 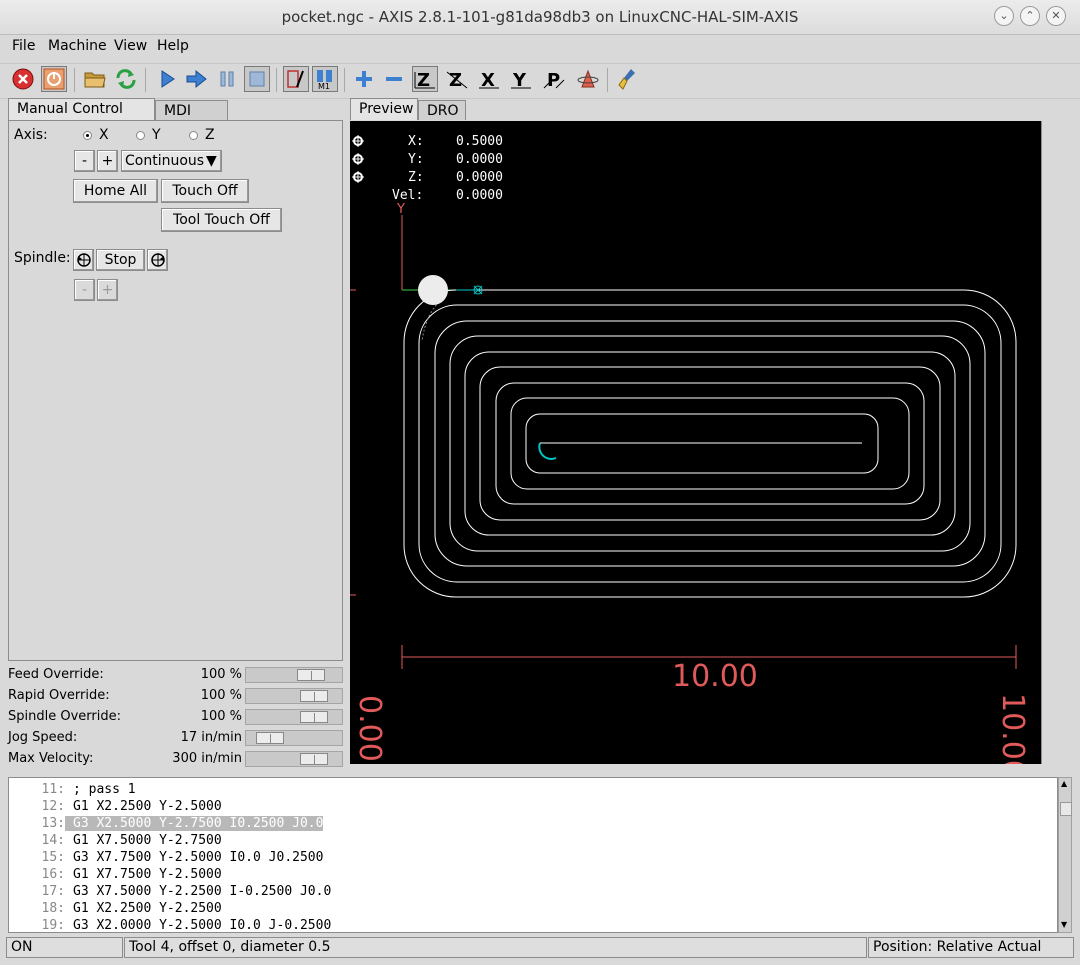 I want to click on gcode-scrollbar: ▲ ▼, so click(x=1065, y=855).